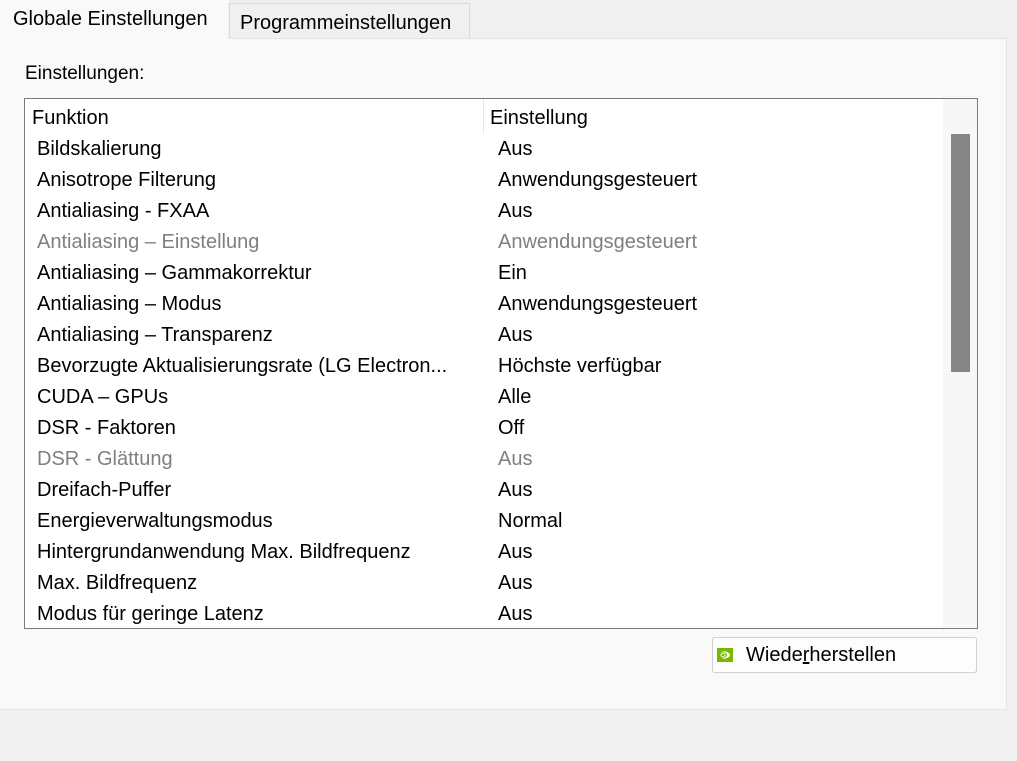 This screenshot has width=1017, height=761. What do you see at coordinates (155, 521) in the screenshot?
I see `row-function: Energieverwaltungsmodus` at bounding box center [155, 521].